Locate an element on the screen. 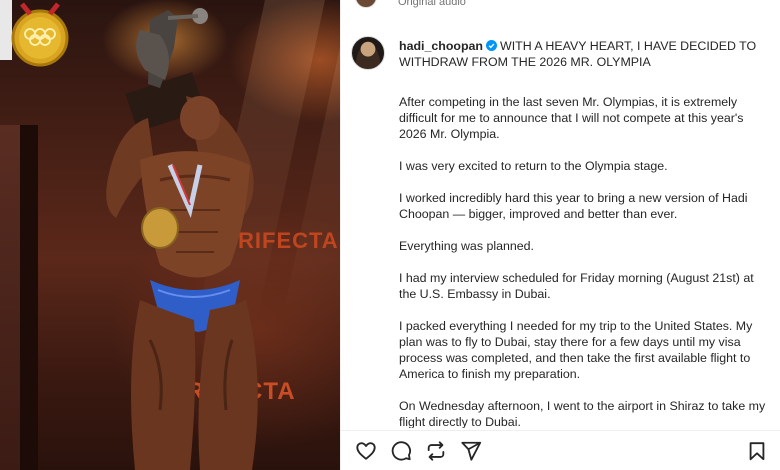  repost-icon is located at coordinates (436, 451).